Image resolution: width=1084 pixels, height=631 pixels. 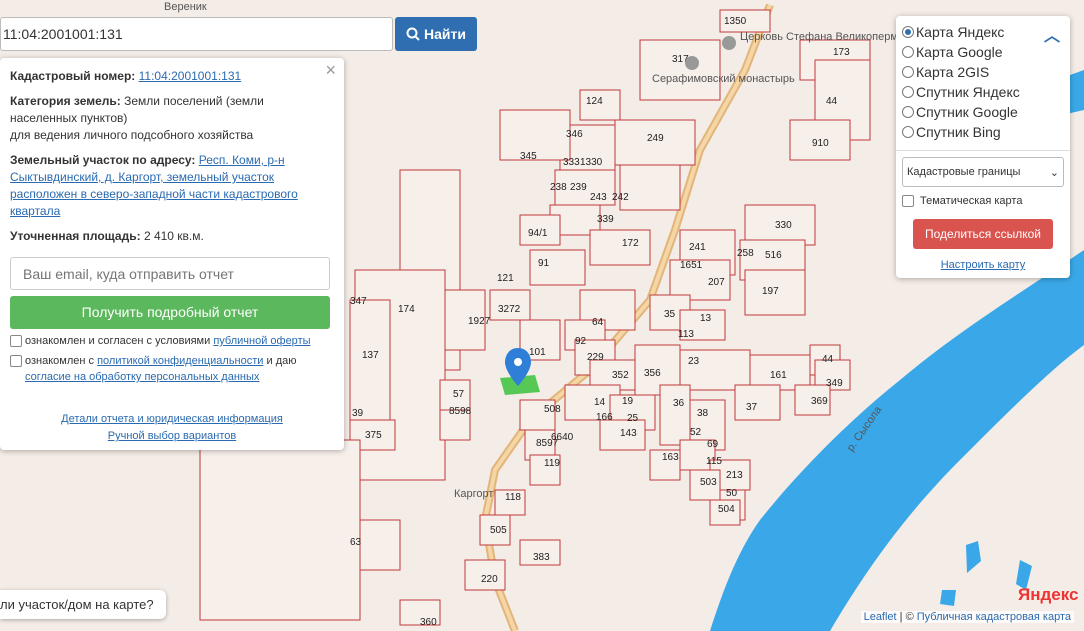 I want to click on parcel-number: 249, so click(x=655, y=138).